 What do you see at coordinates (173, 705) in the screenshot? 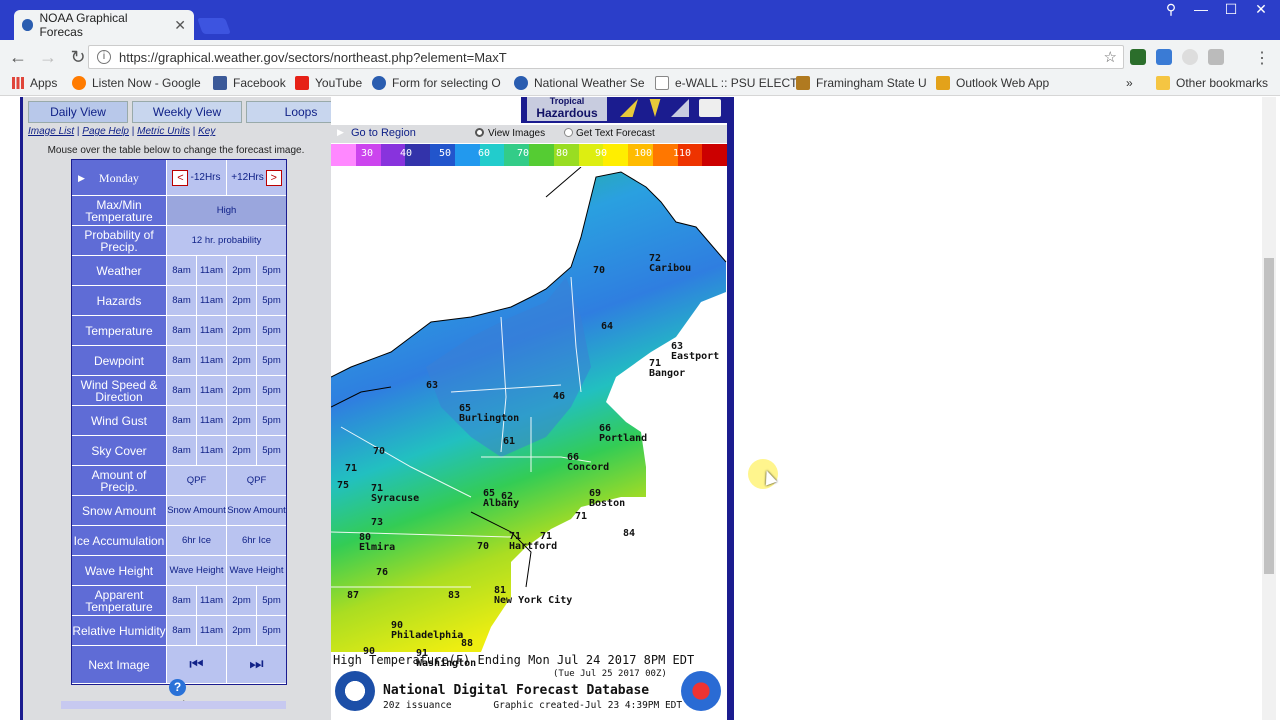
I see `panel-scrollbar` at bounding box center [173, 705].